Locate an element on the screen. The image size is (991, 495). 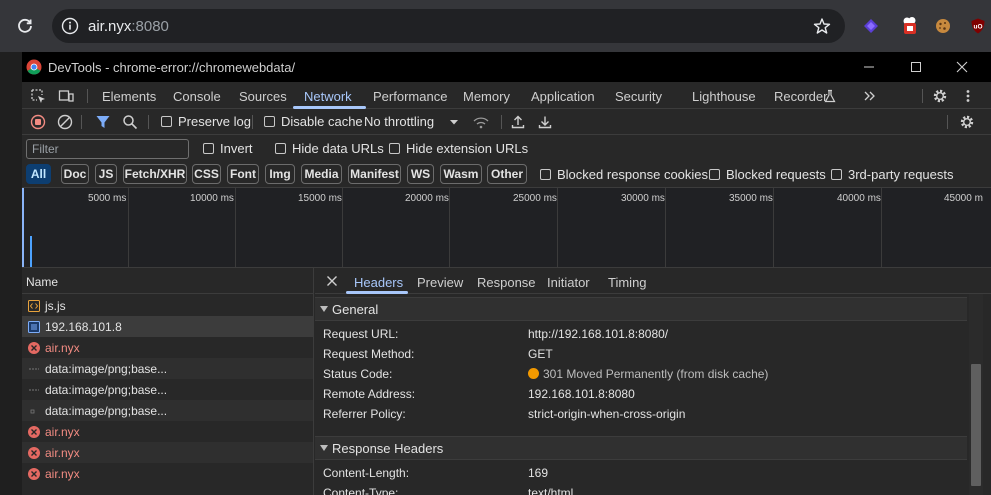
dropdown-caret-icon is located at coordinates (454, 122).